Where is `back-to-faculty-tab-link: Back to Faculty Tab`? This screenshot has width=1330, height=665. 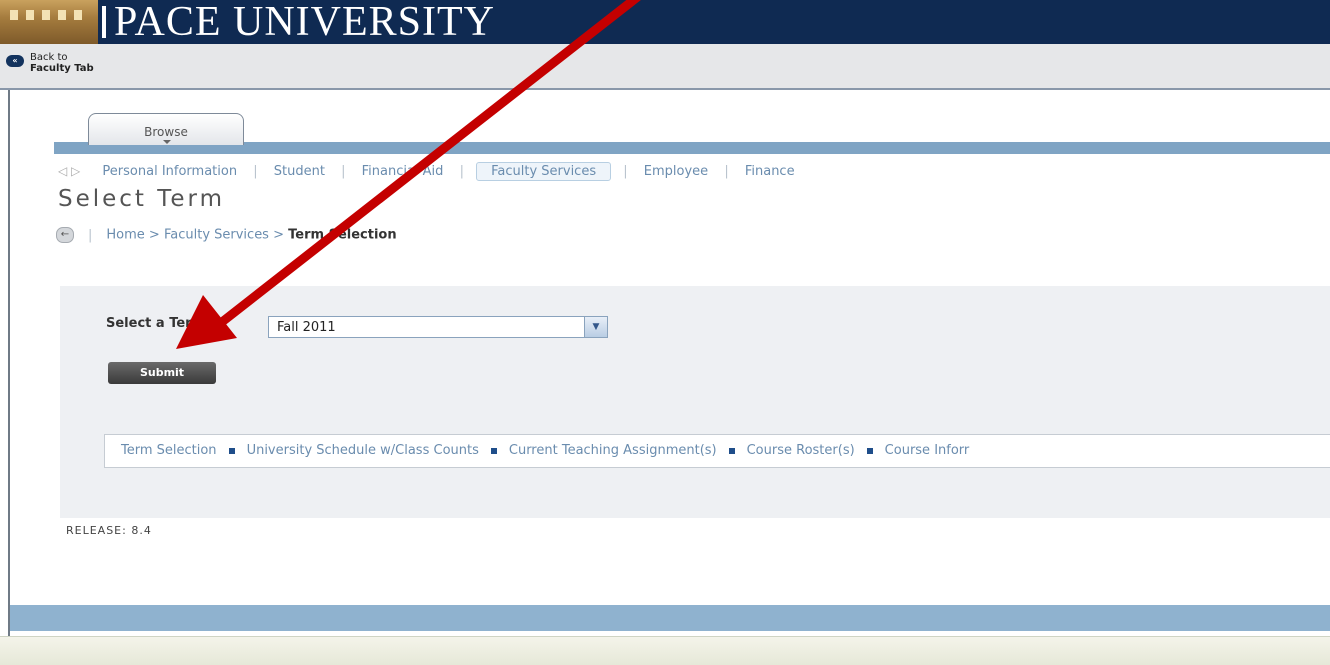 back-to-faculty-tab-link: Back to Faculty Tab is located at coordinates (62, 63).